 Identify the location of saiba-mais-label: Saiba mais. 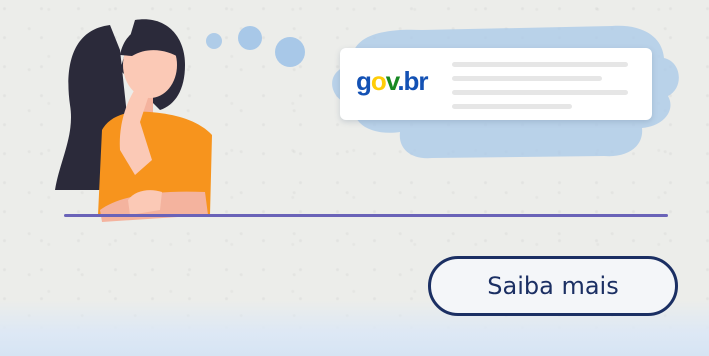
(553, 286).